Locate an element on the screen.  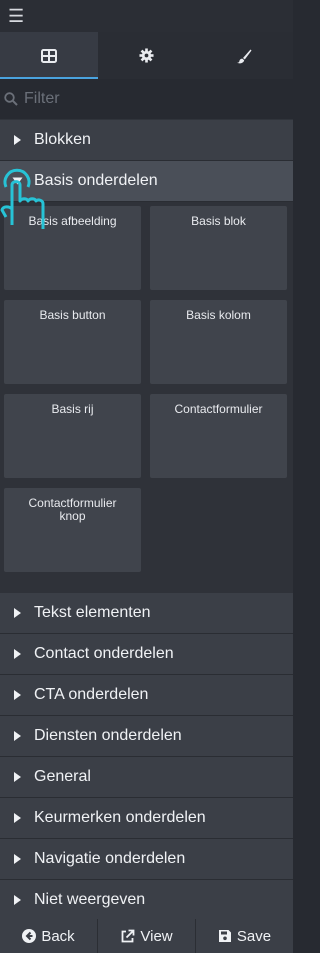
category-label: Diensten onderdelen is located at coordinates (108, 735).